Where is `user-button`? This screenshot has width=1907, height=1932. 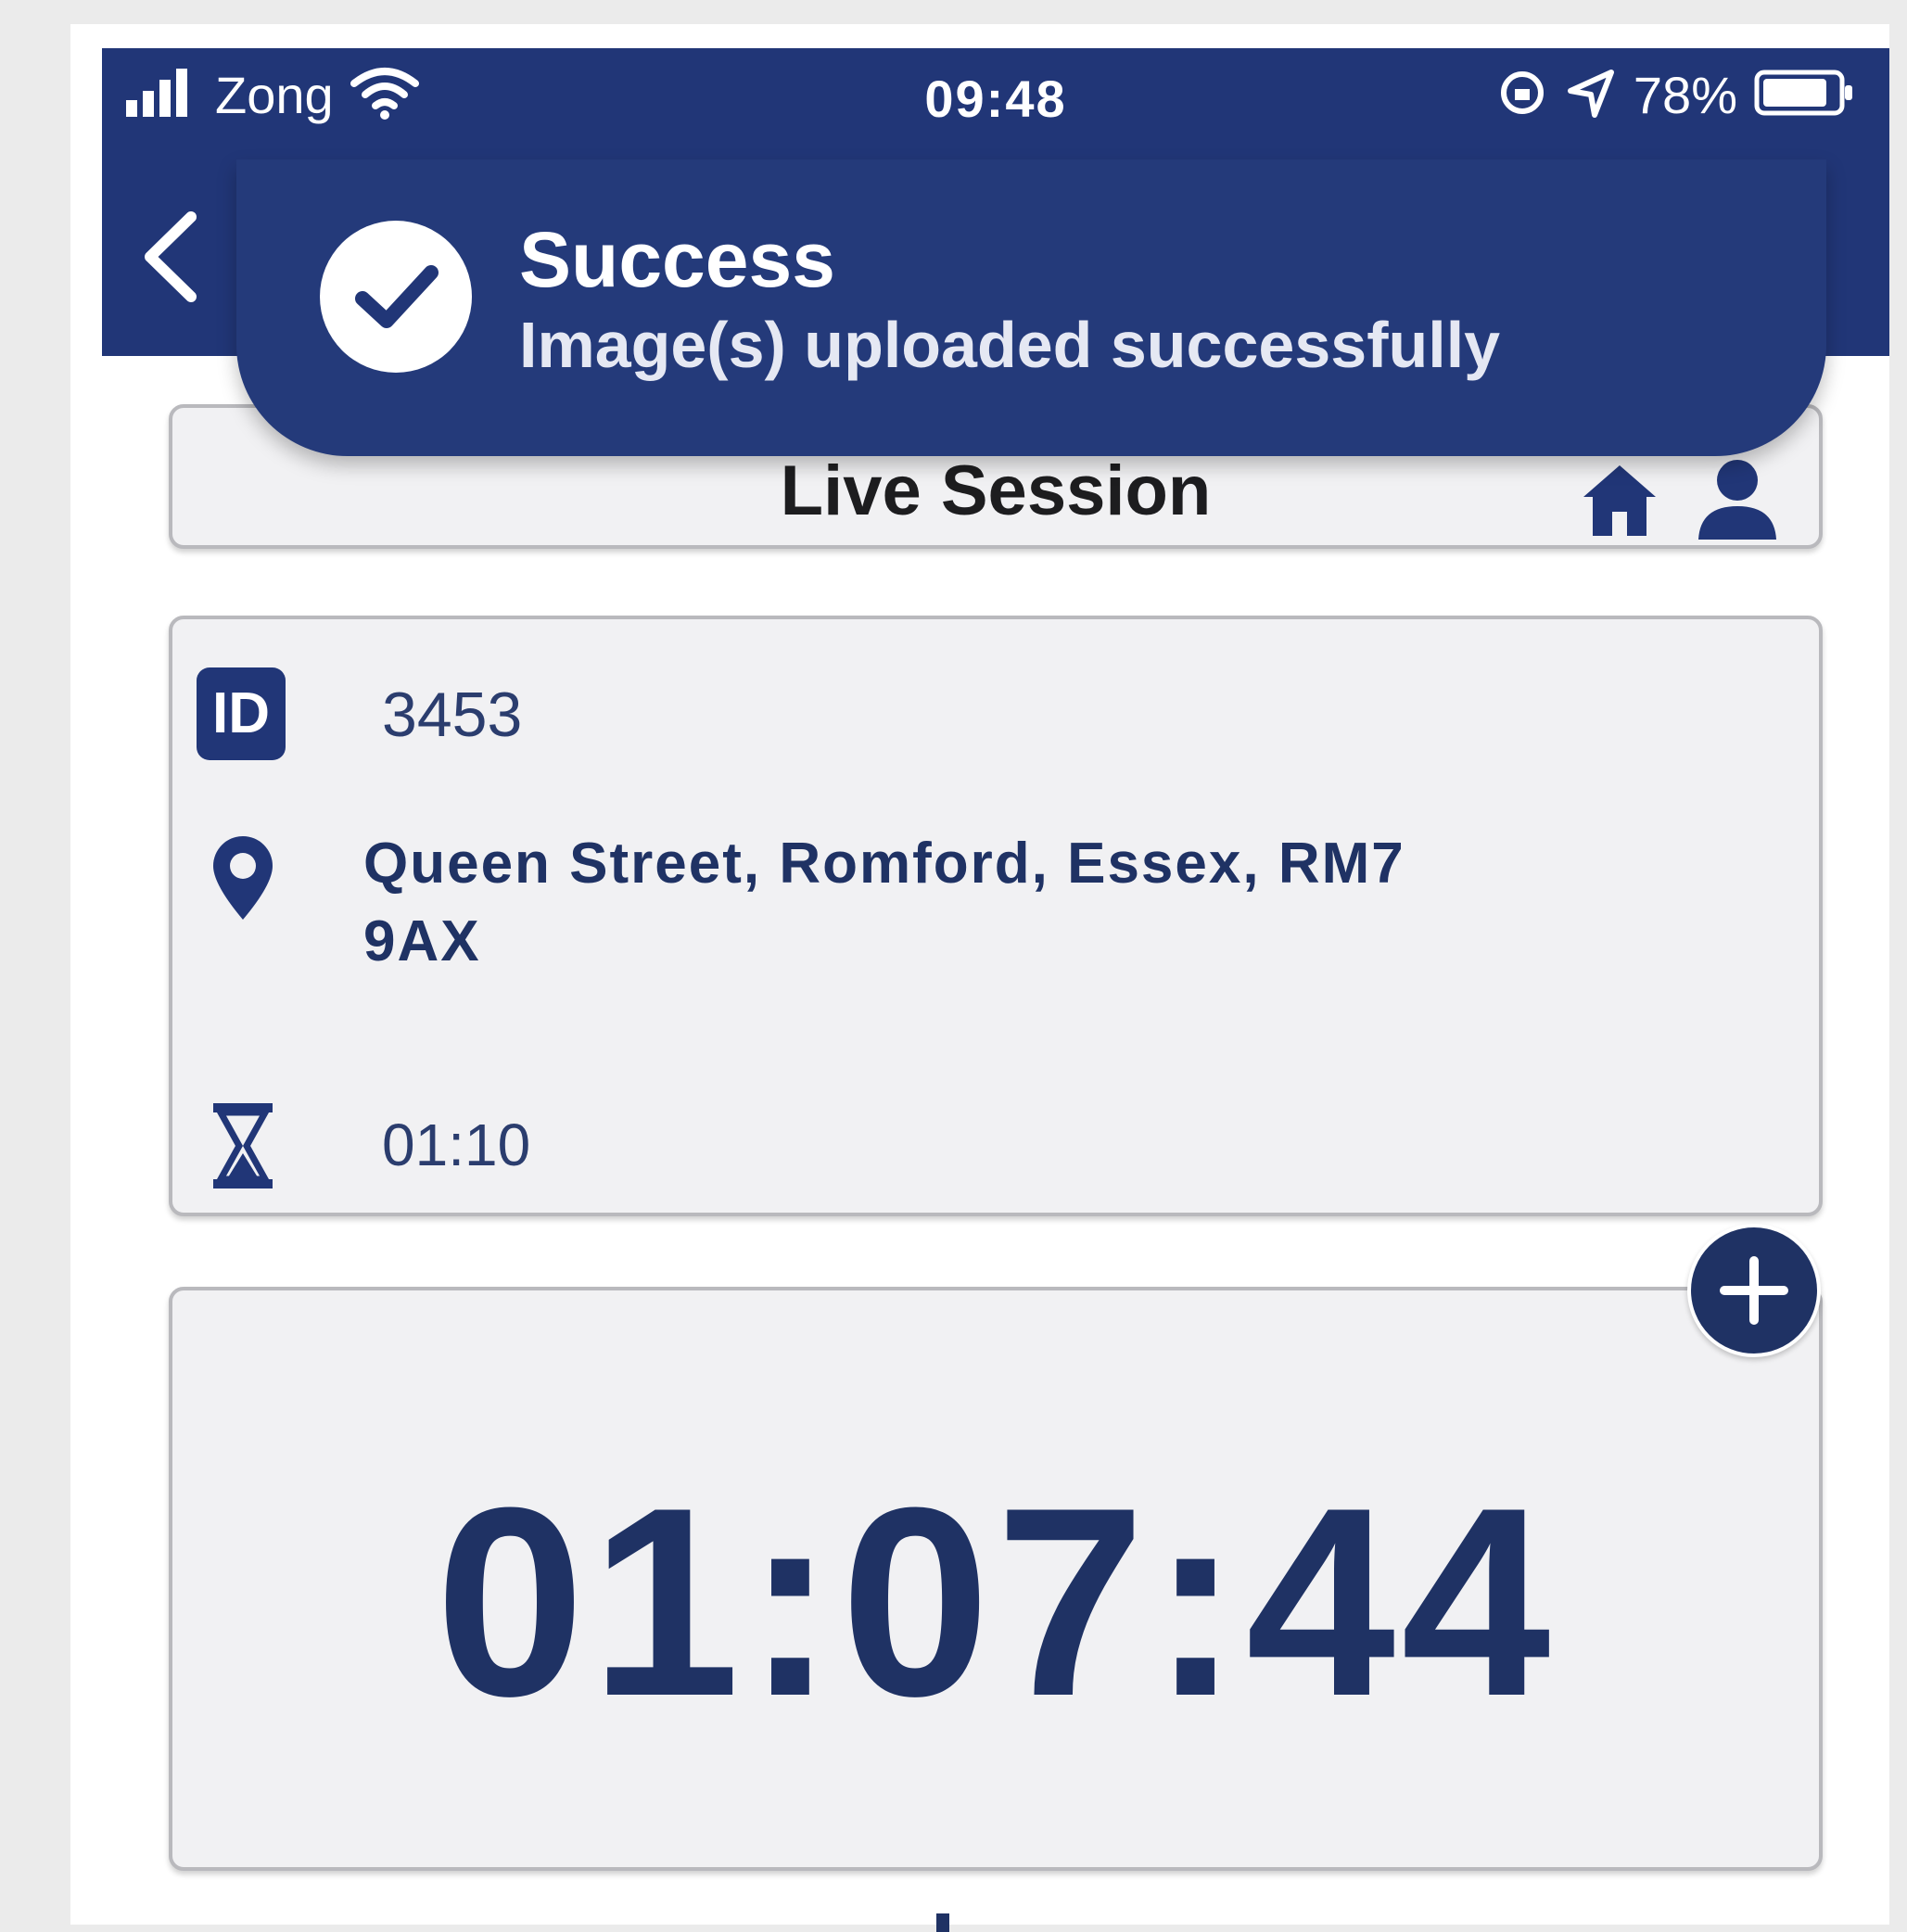
user-button is located at coordinates (1738, 498).